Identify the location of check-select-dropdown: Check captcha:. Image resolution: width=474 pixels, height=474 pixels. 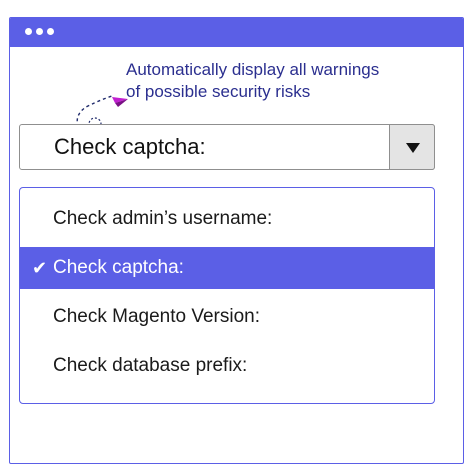
(227, 147).